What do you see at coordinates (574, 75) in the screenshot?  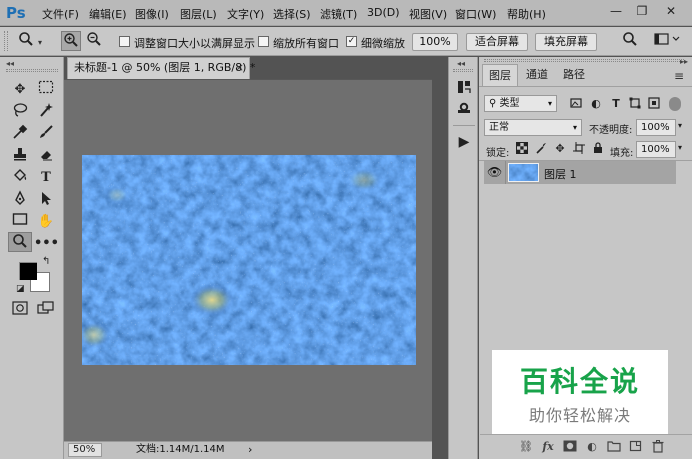 I see `tab-paths: 路径` at bounding box center [574, 75].